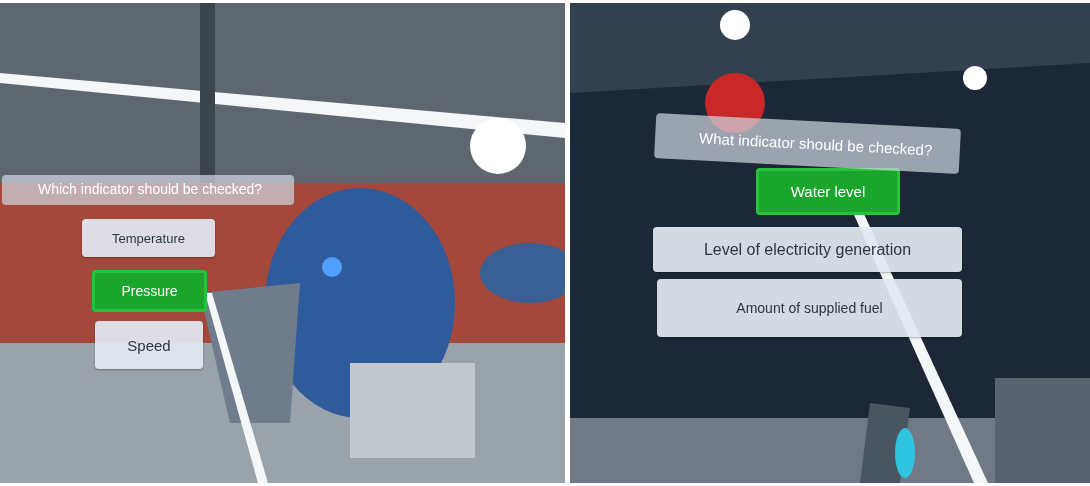  Describe the element at coordinates (148, 190) in the screenshot. I see `question-panel: Which indicator should be checked?` at that location.